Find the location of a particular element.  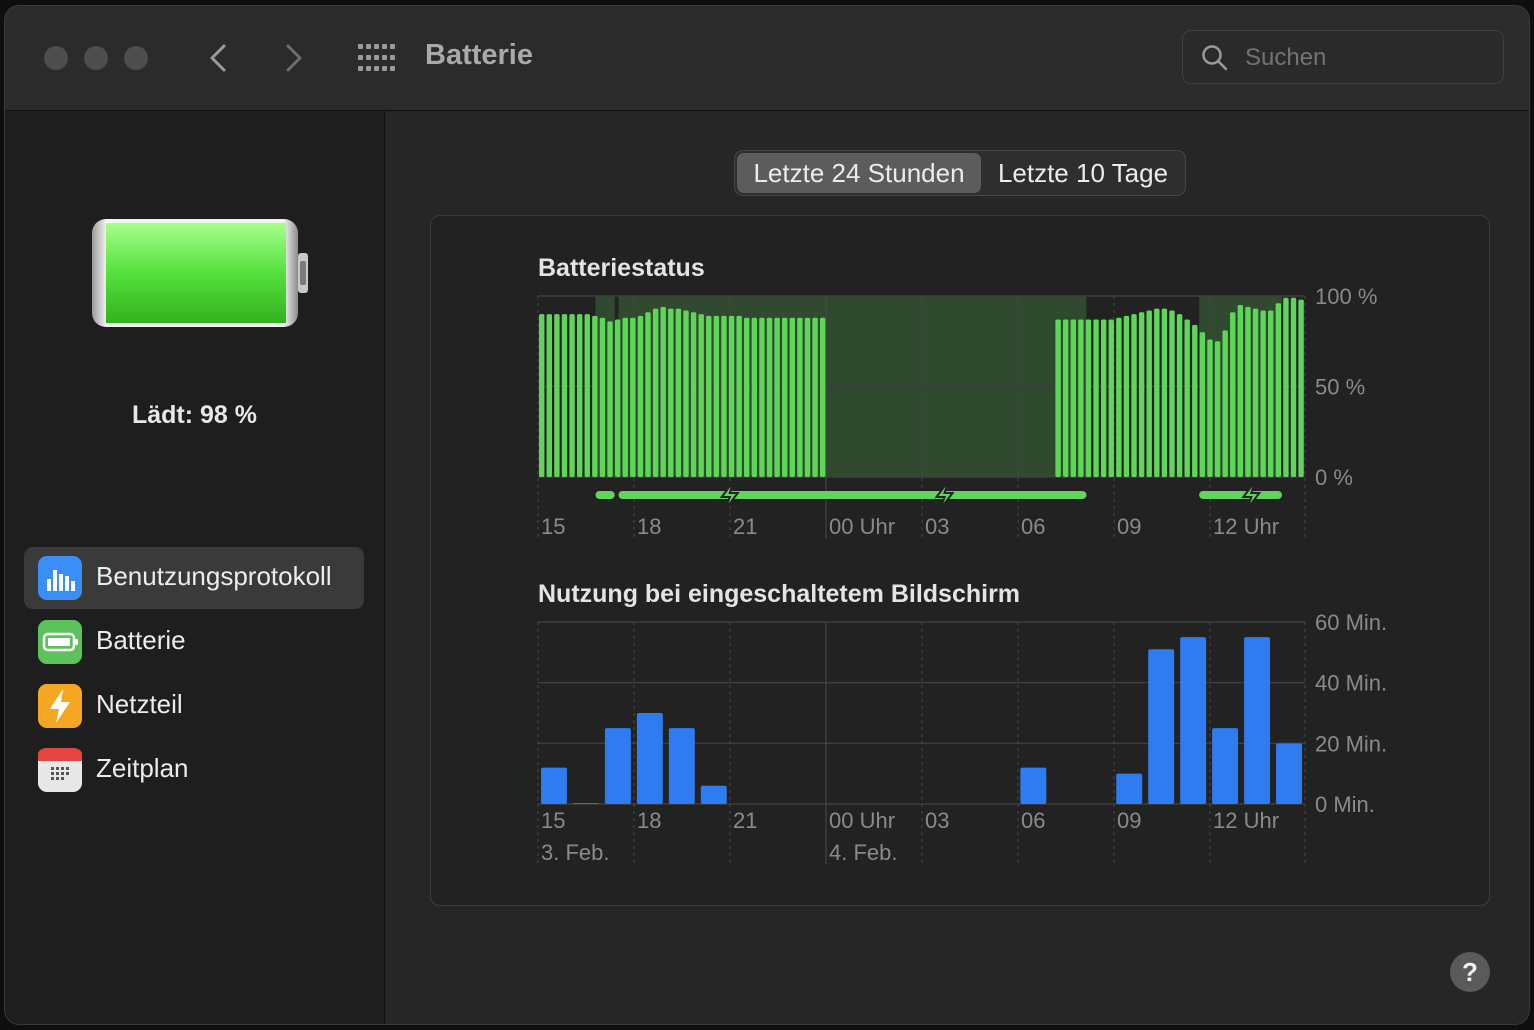

usage-x-tick-label: 21 is located at coordinates (745, 820).